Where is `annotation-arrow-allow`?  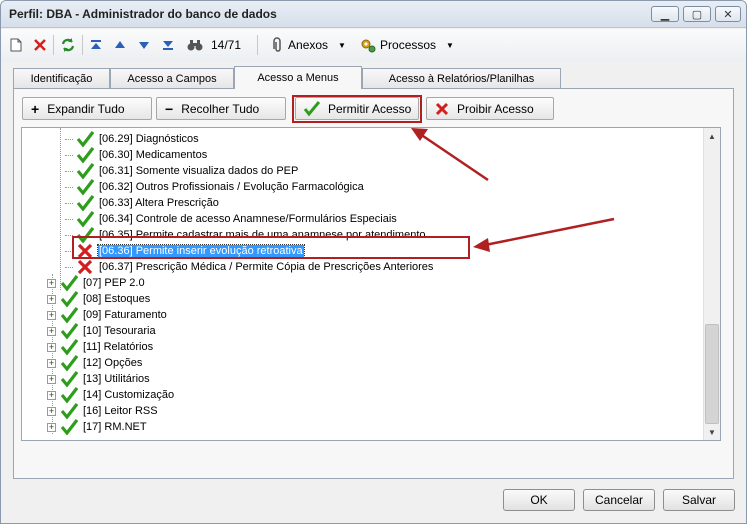 annotation-arrow-allow is located at coordinates (450, 155).